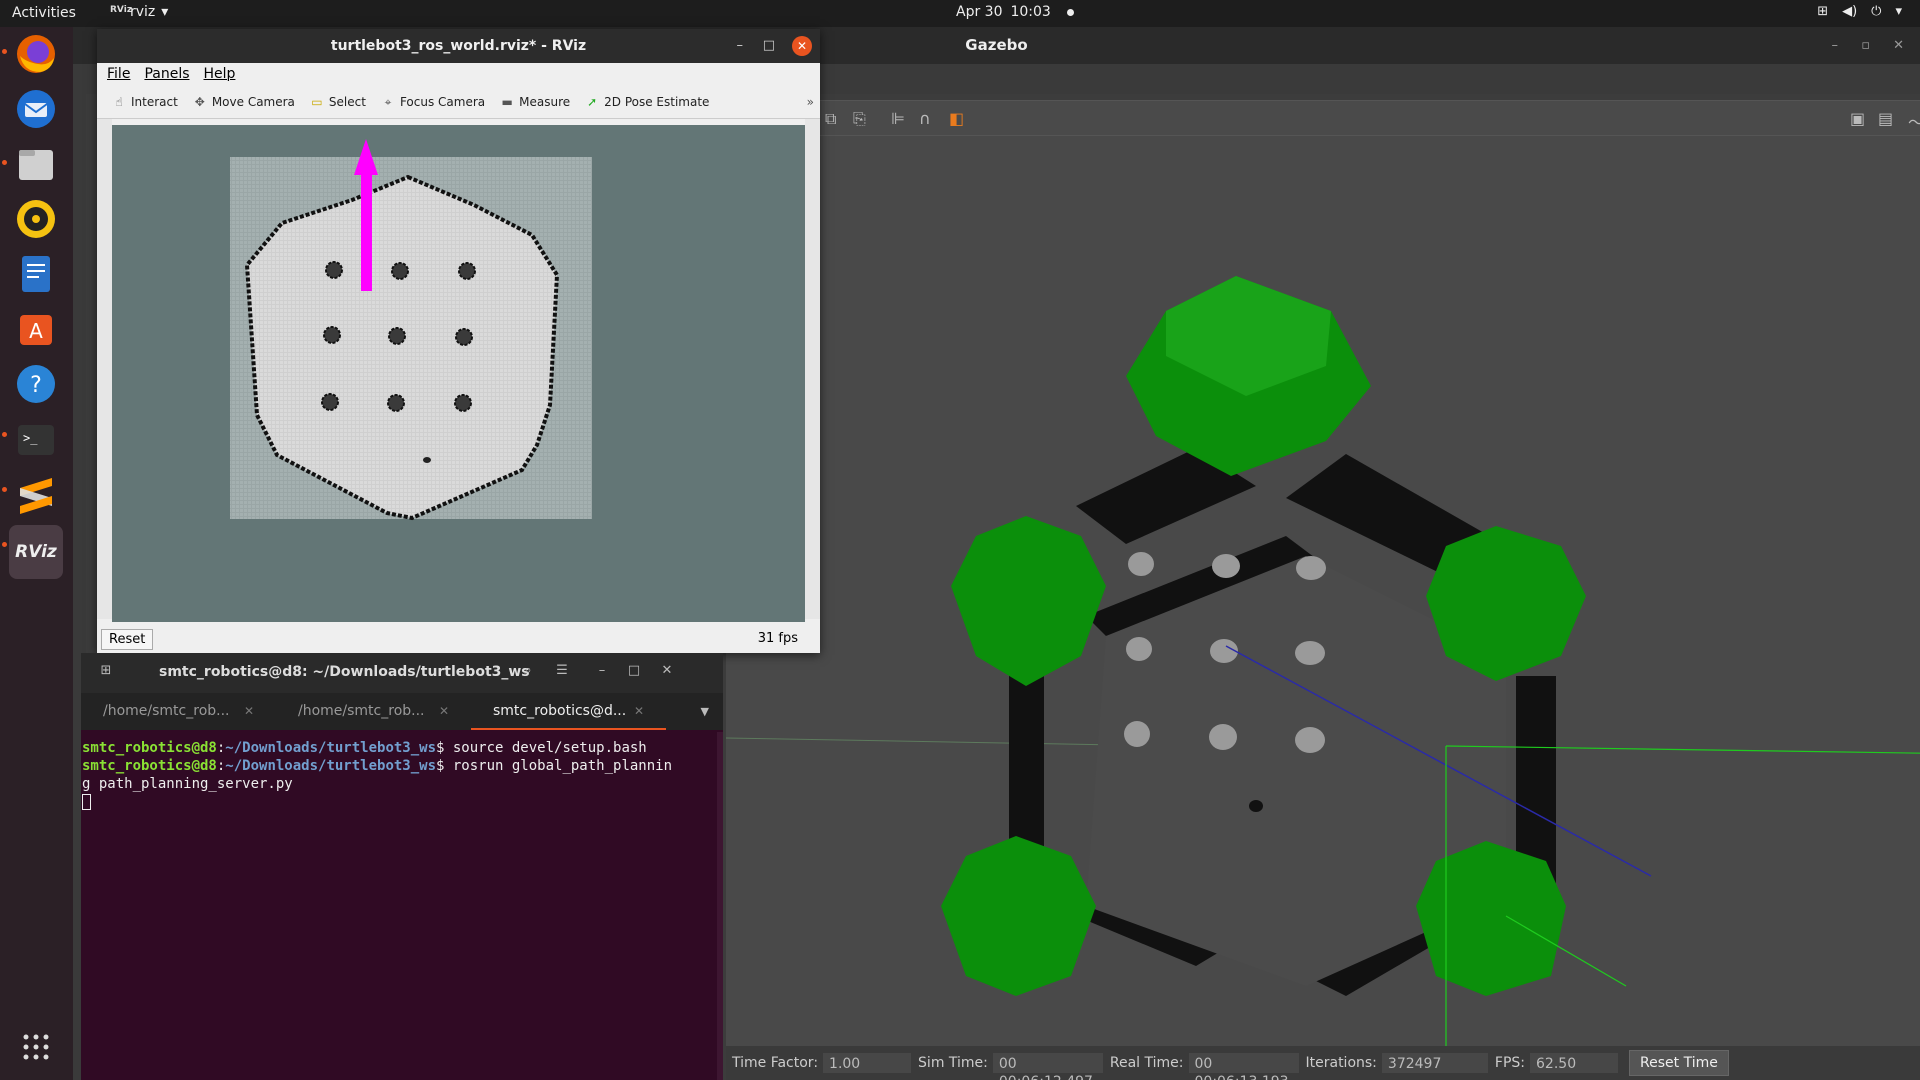  I want to click on power-icon: ⏻, so click(1876, 11).